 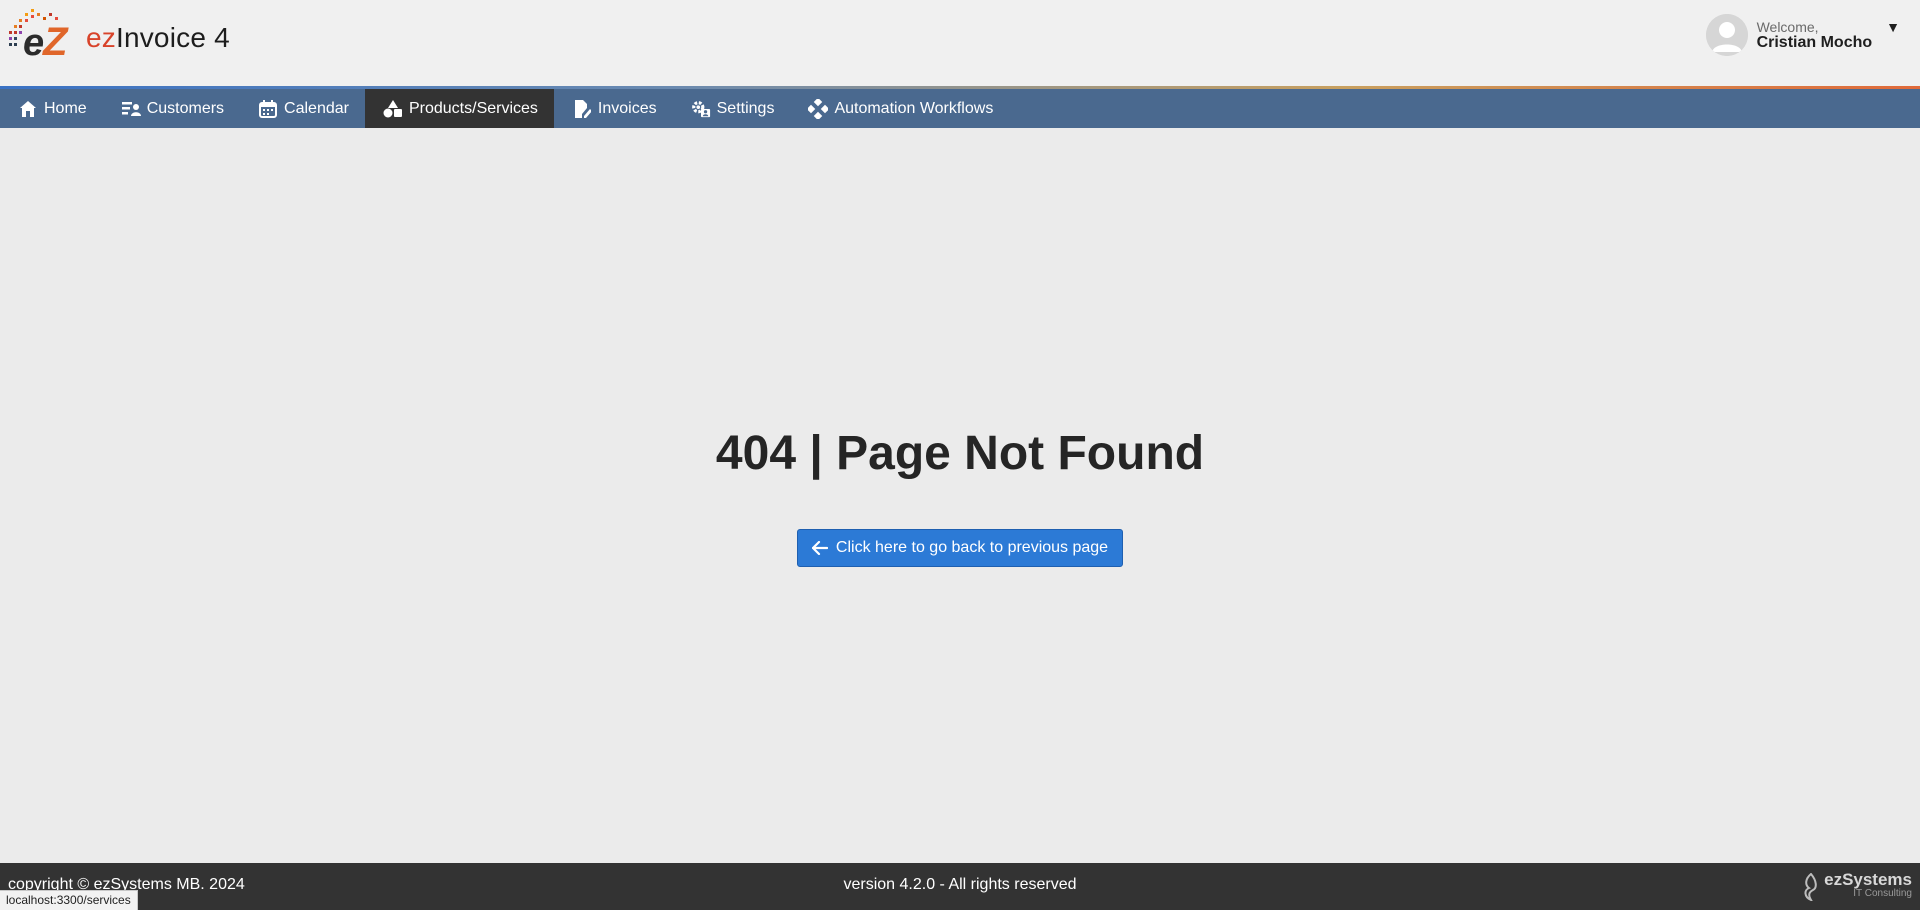 I want to click on avatar-icon, so click(x=1726, y=35).